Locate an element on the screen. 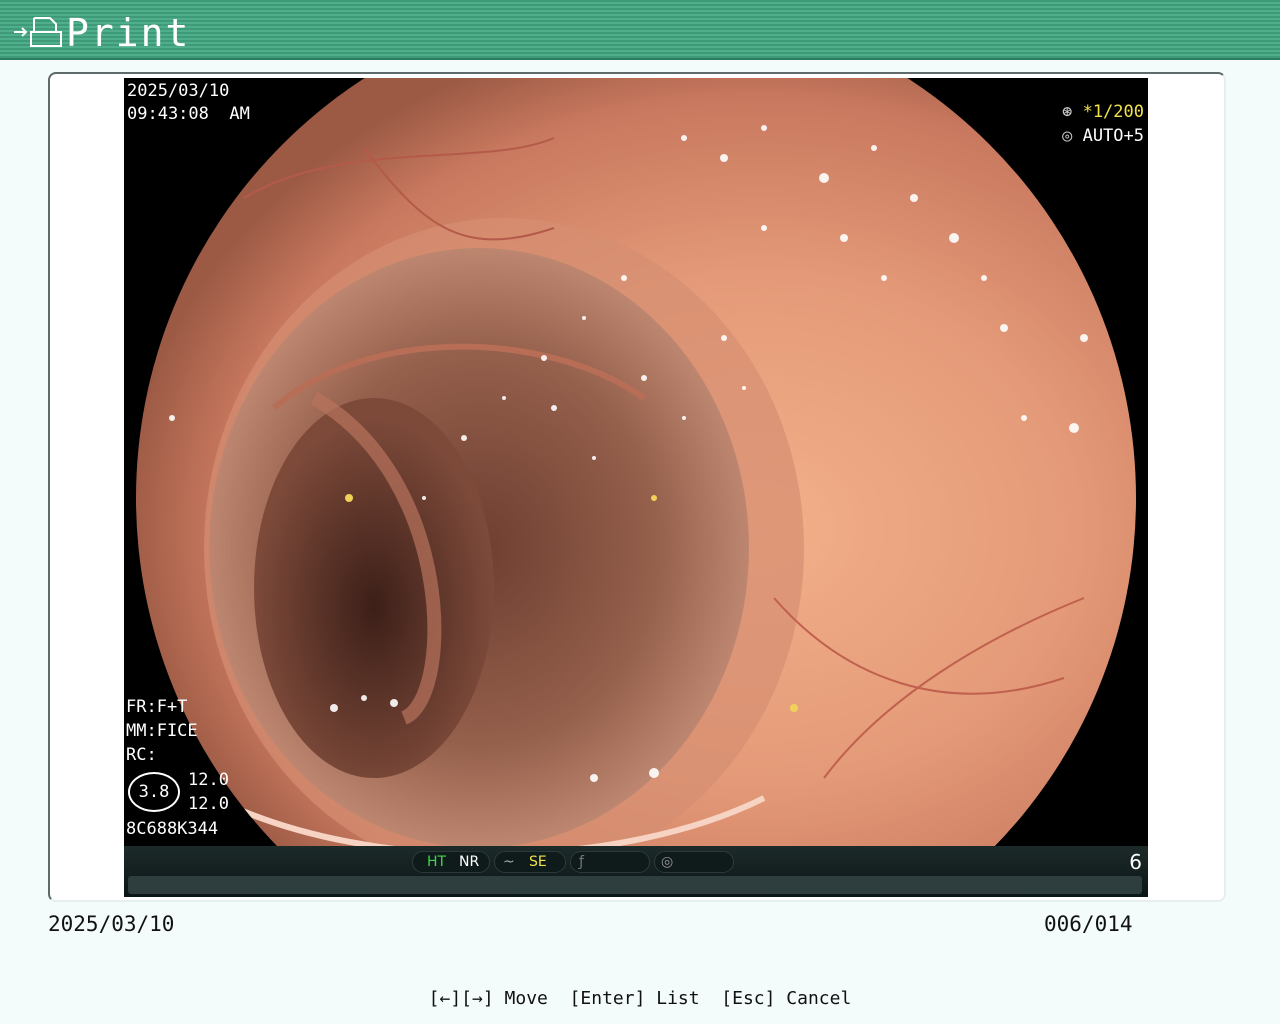 Image resolution: width=1280 pixels, height=1024 pixels. status-strip: HT NR ~ SE ƒ ◎ 6 is located at coordinates (636, 871).